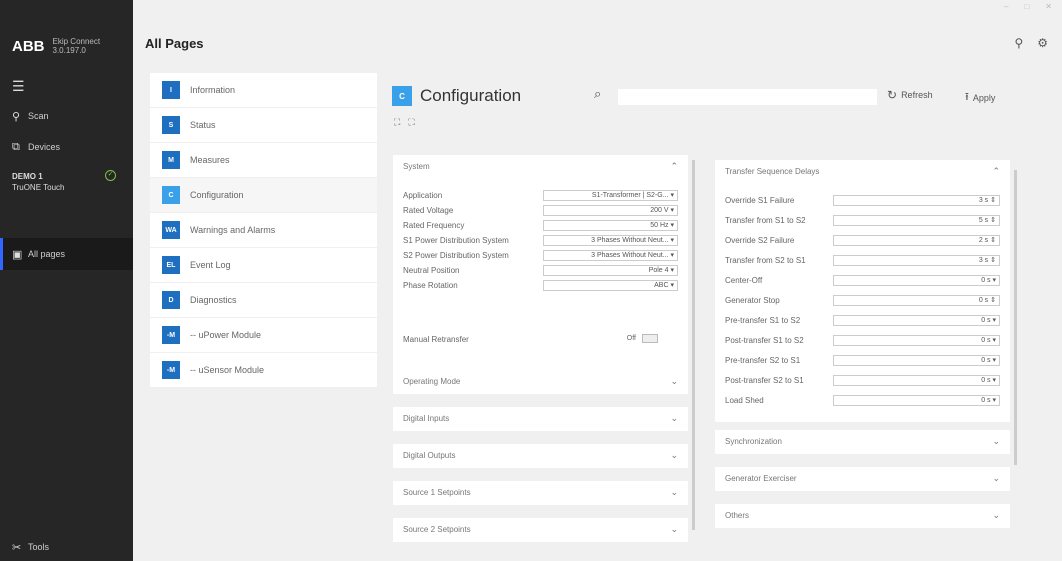  I want to click on system-field-row: Neutral Position Pole 4 ▾, so click(540, 271).